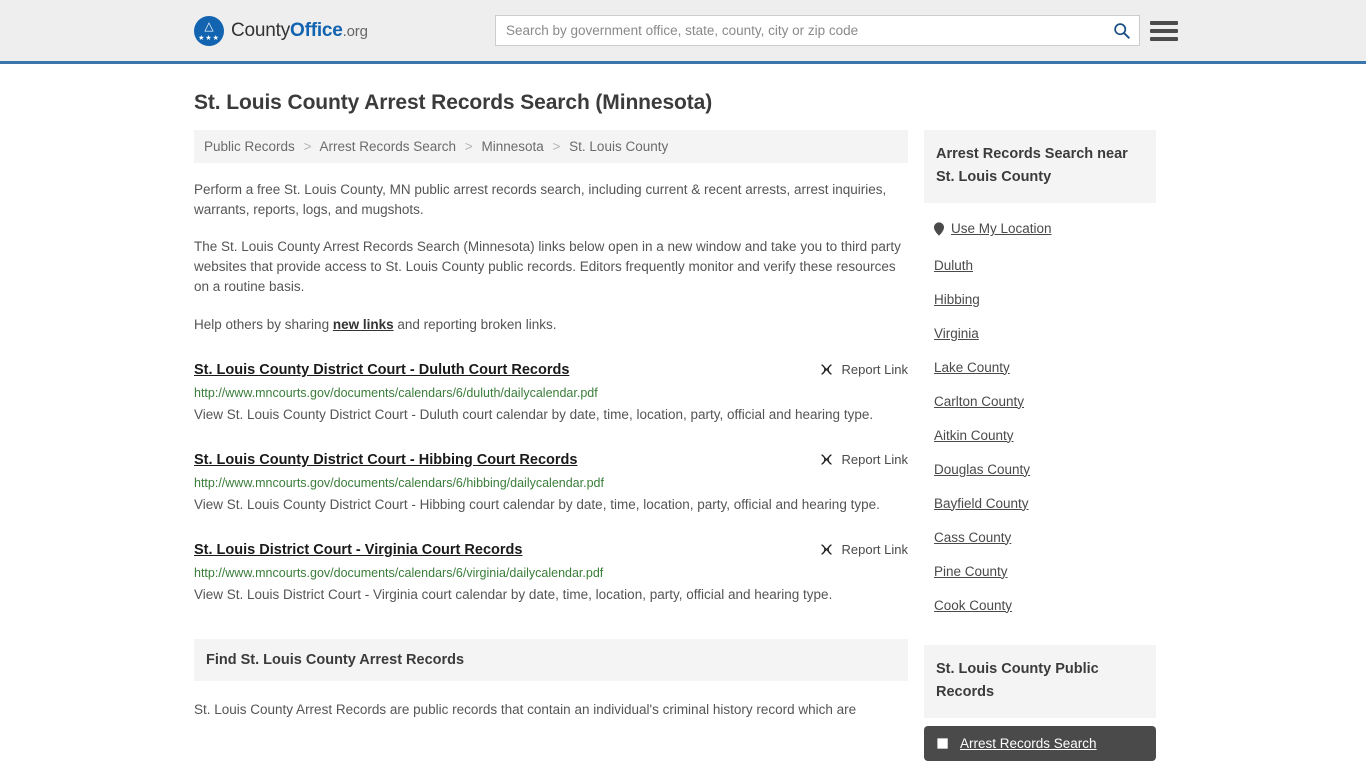 The image size is (1366, 768). I want to click on breadcrumb-item-2: Minnesota, so click(512, 146).